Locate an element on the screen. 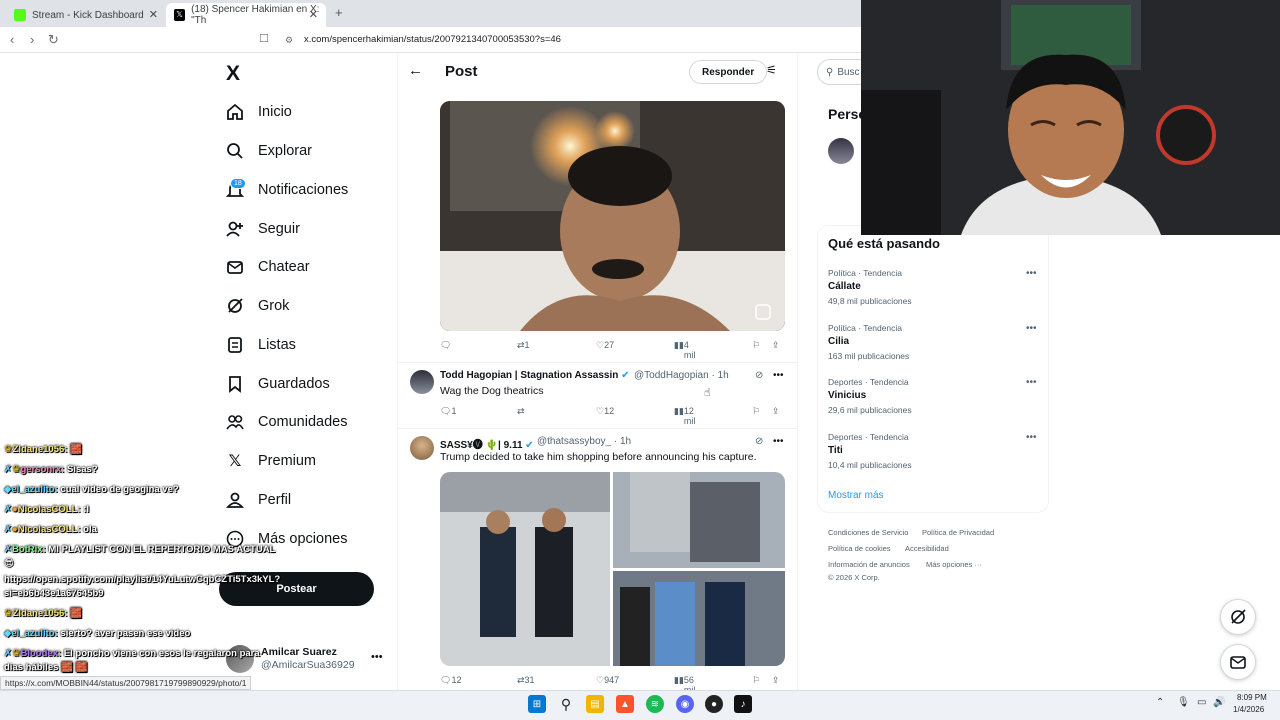 The width and height of the screenshot is (1280, 720). reply-button: Responder is located at coordinates (728, 72).